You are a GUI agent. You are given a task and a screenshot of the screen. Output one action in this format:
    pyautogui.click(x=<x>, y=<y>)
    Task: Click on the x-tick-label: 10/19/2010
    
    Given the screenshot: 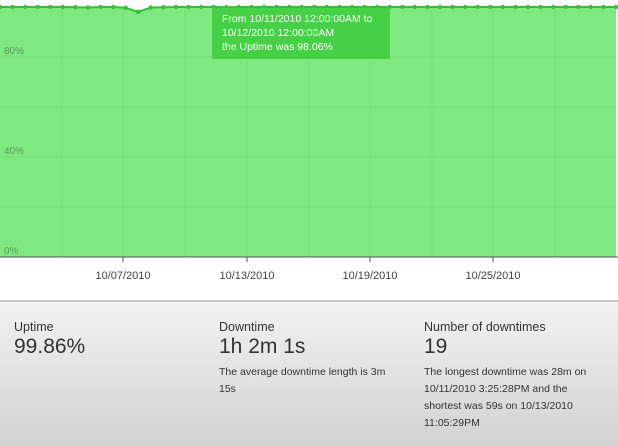 What is the action you would take?
    pyautogui.click(x=369, y=276)
    